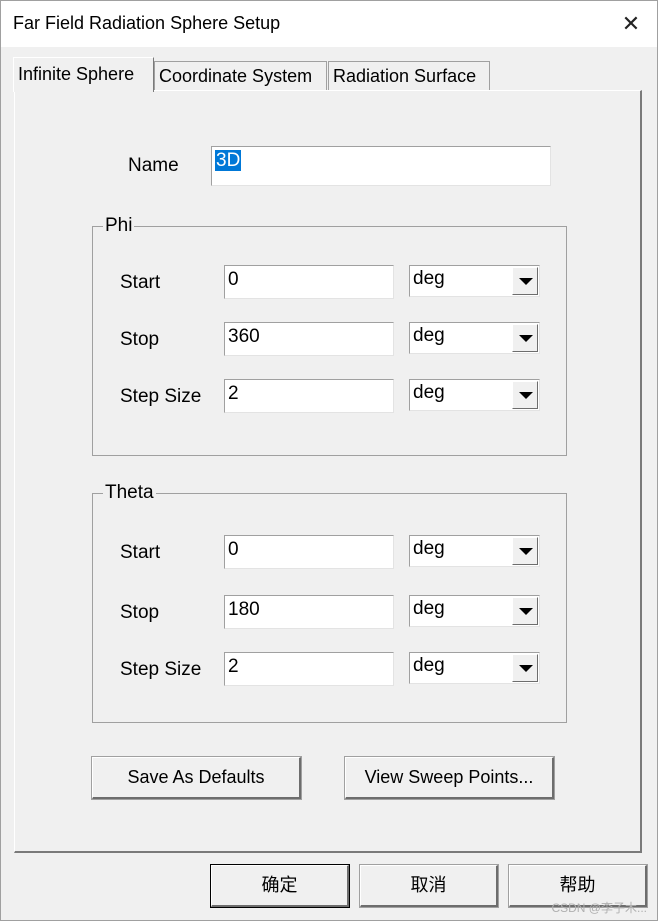  What do you see at coordinates (429, 886) in the screenshot?
I see `cancel-button: 取消` at bounding box center [429, 886].